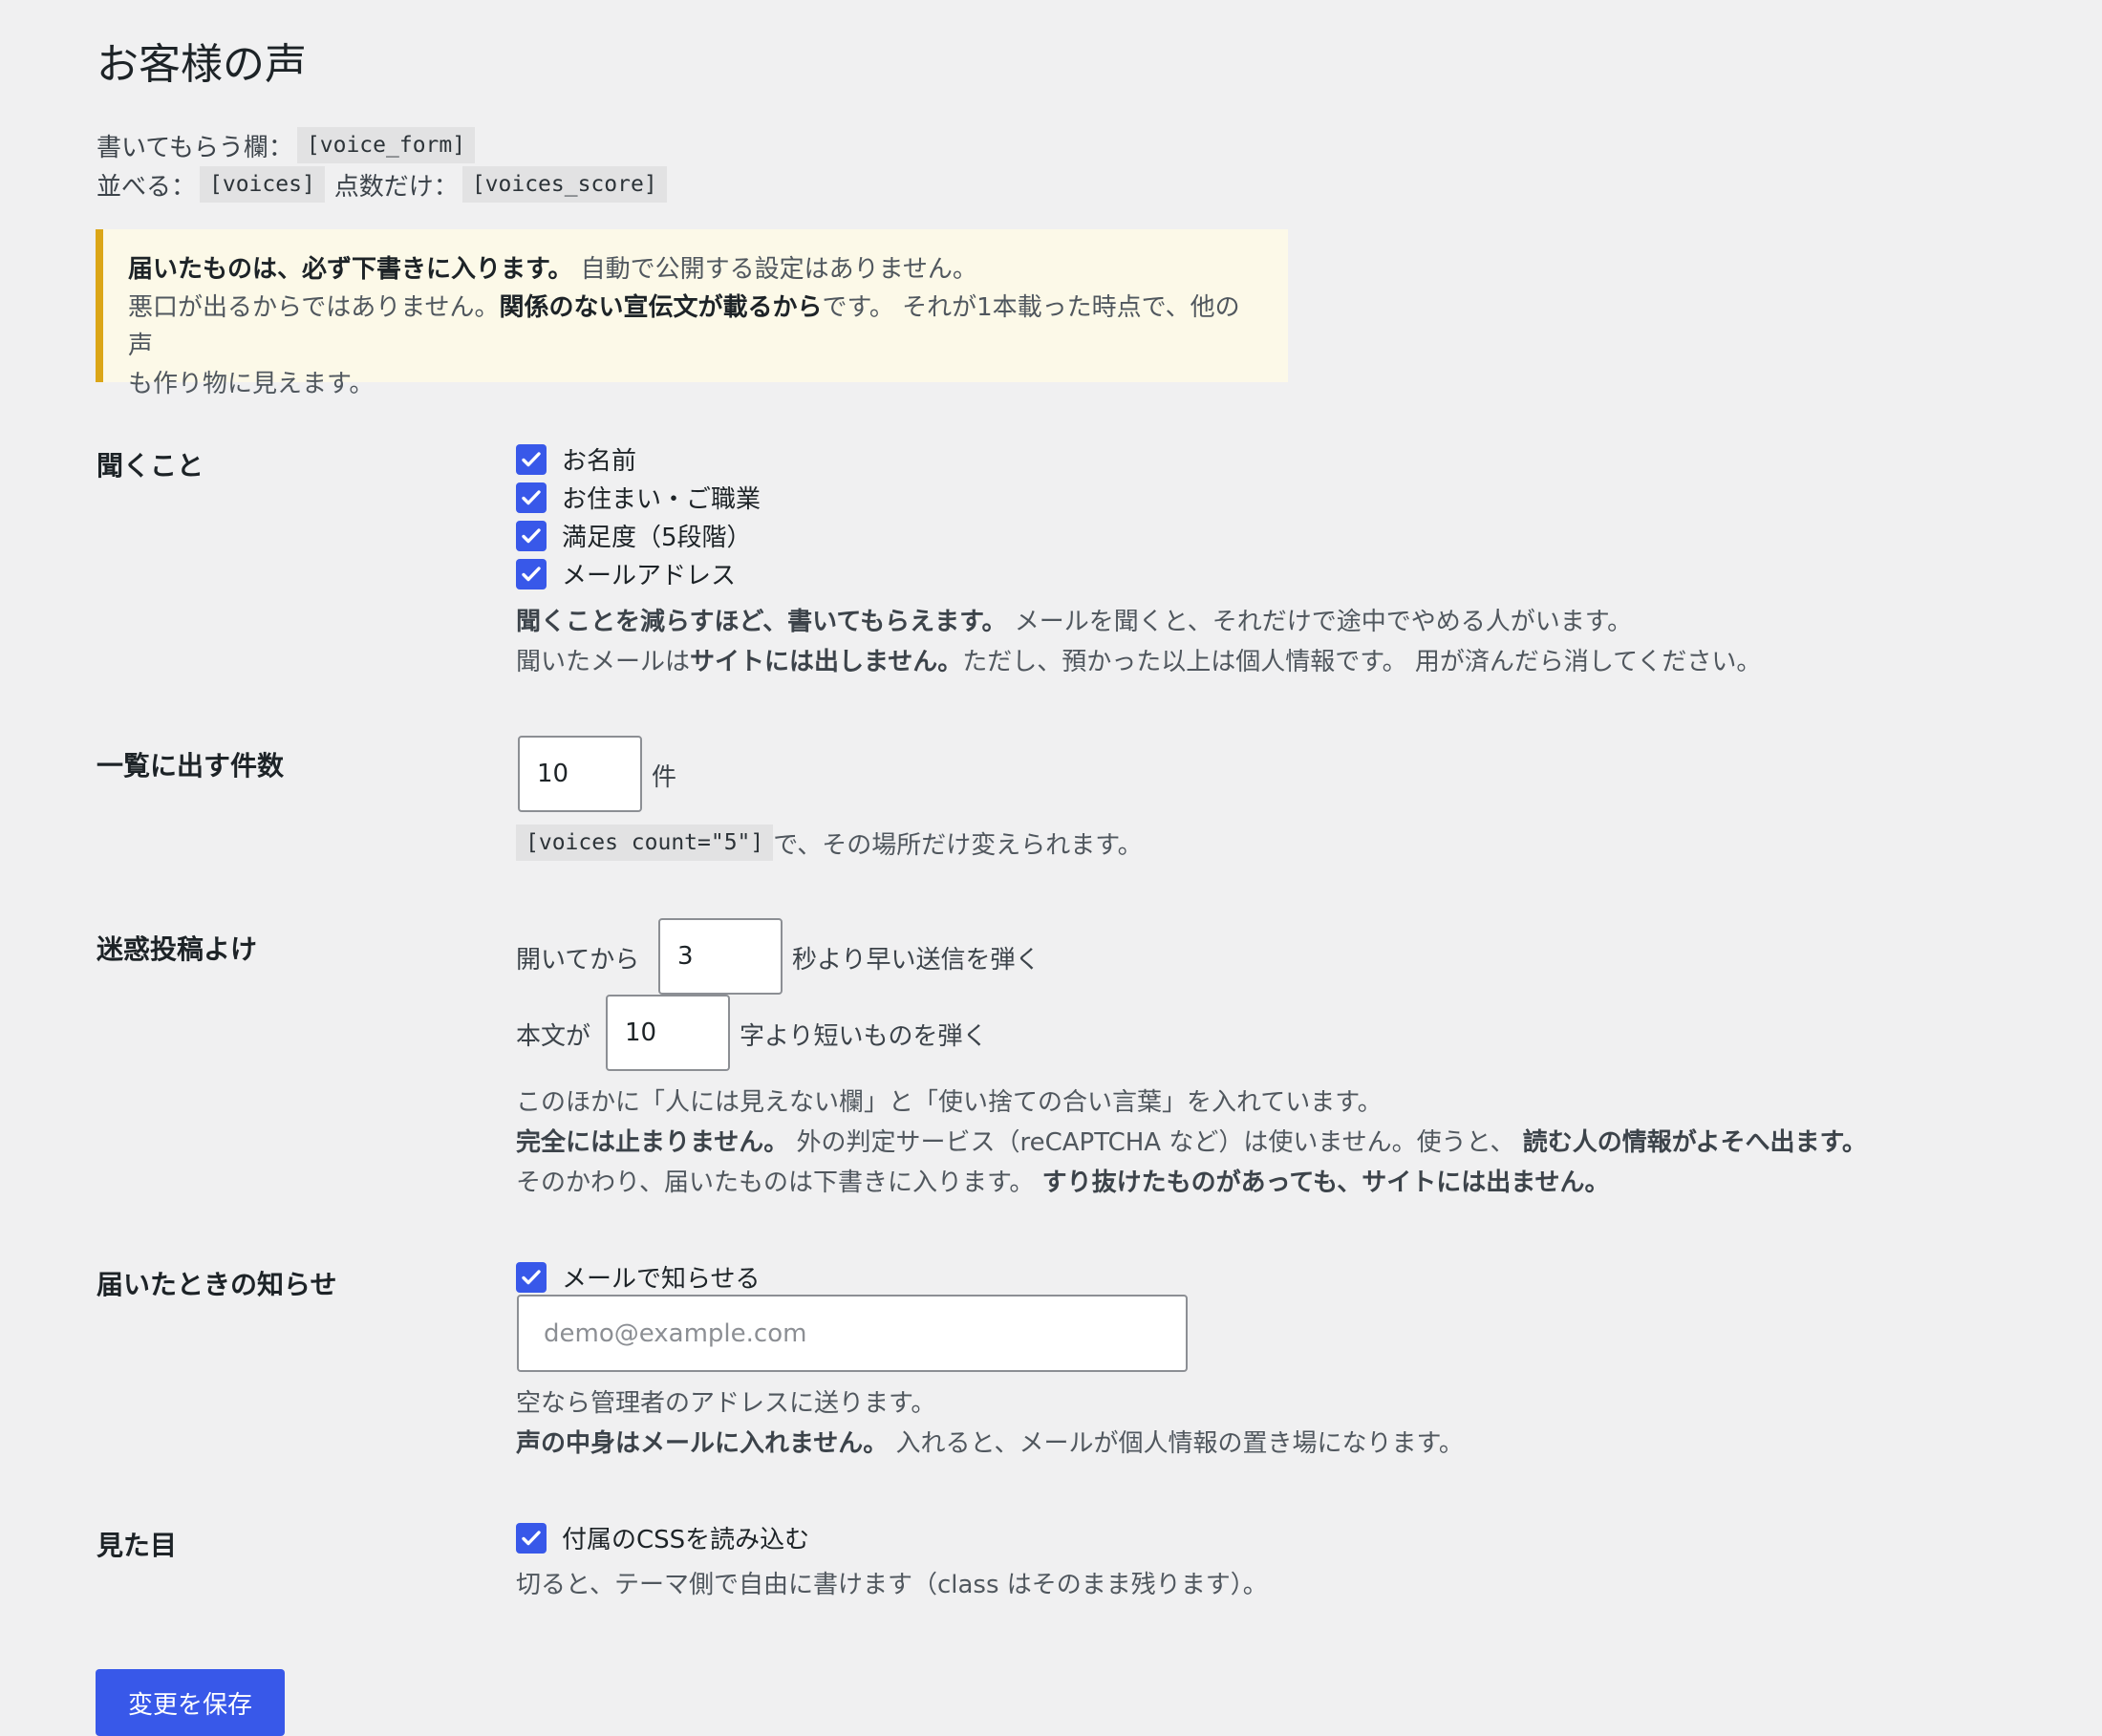  Describe the element at coordinates (652, 1142) in the screenshot. I see `spam-desc2-bold: 完全には止まりません。` at that location.